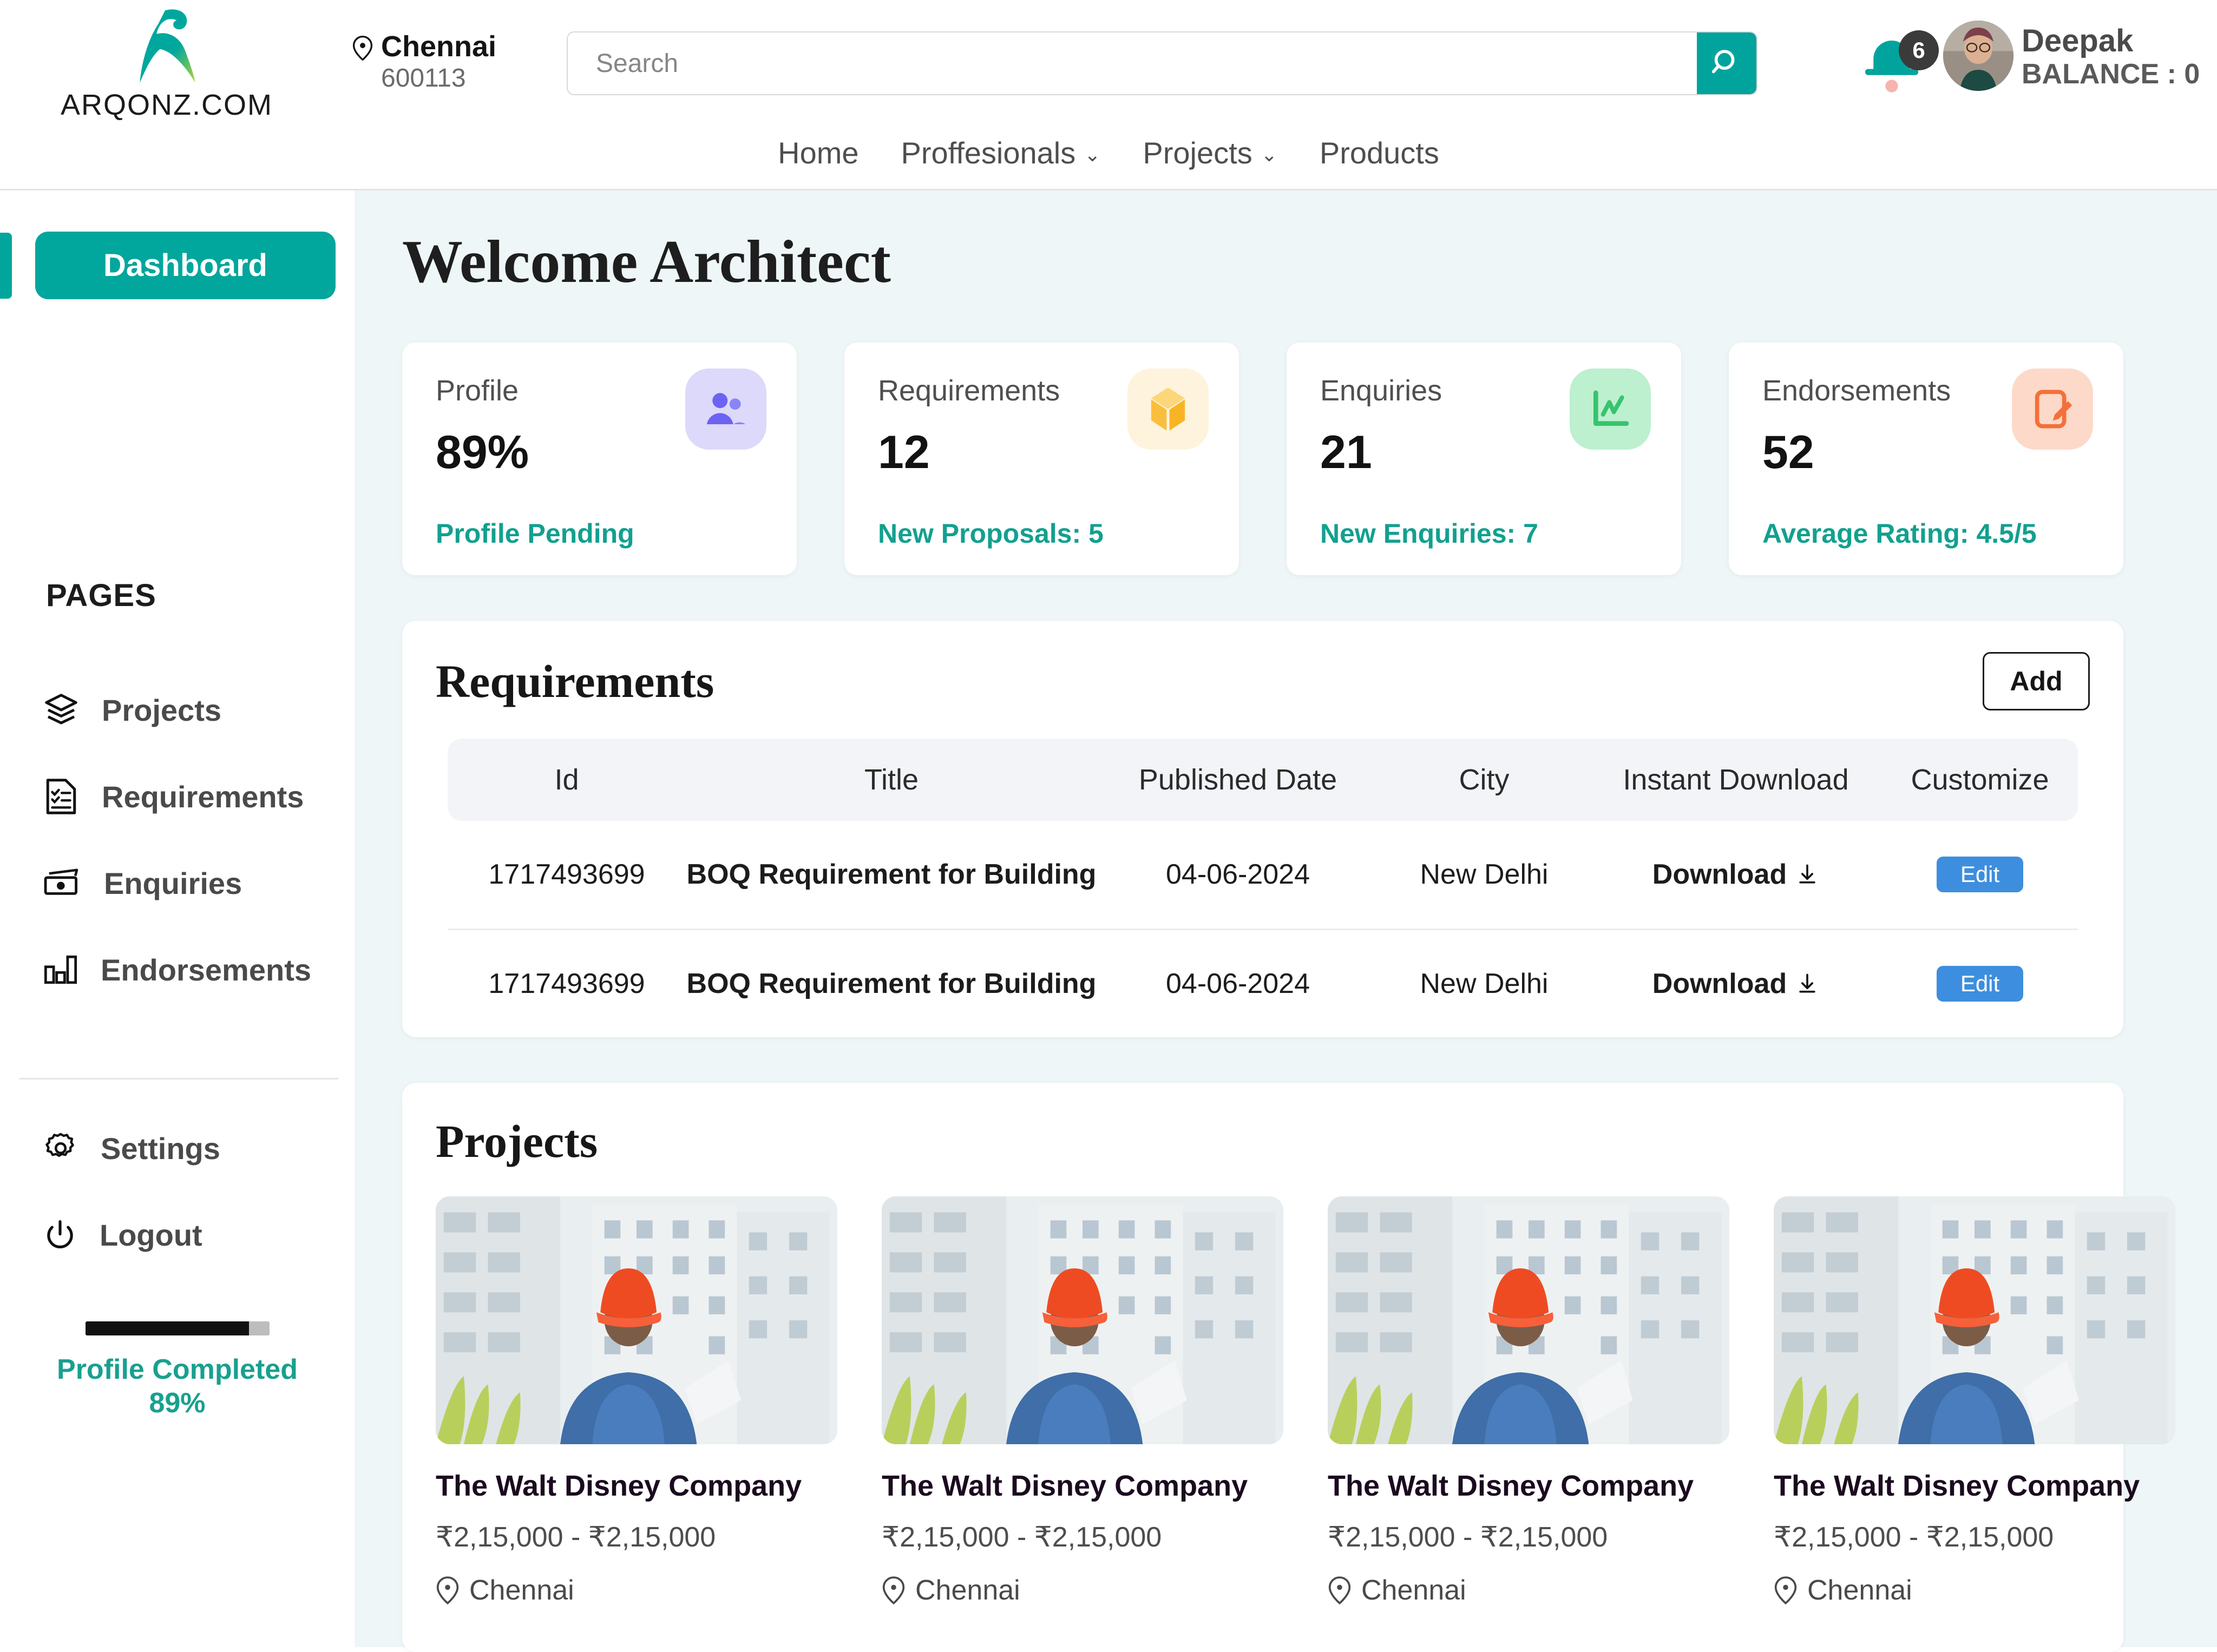 Image resolution: width=2217 pixels, height=1652 pixels. I want to click on location-city: Chennai, so click(439, 46).